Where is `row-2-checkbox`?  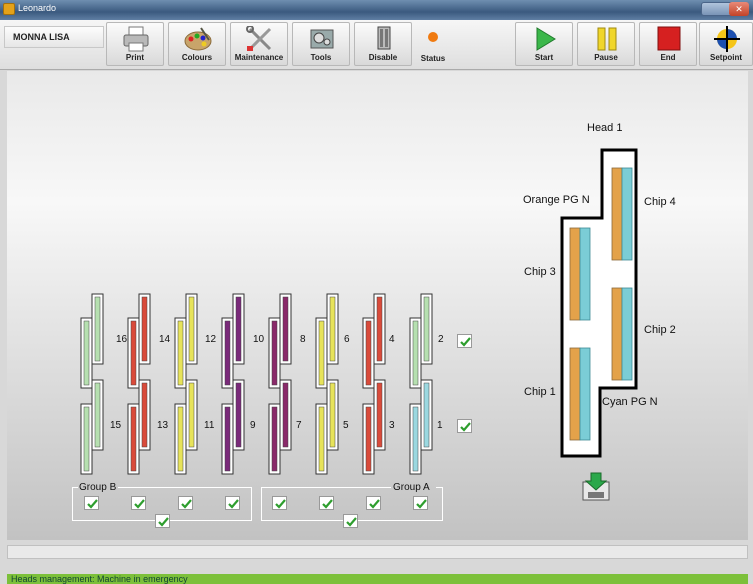
row-2-checkbox is located at coordinates (464, 341).